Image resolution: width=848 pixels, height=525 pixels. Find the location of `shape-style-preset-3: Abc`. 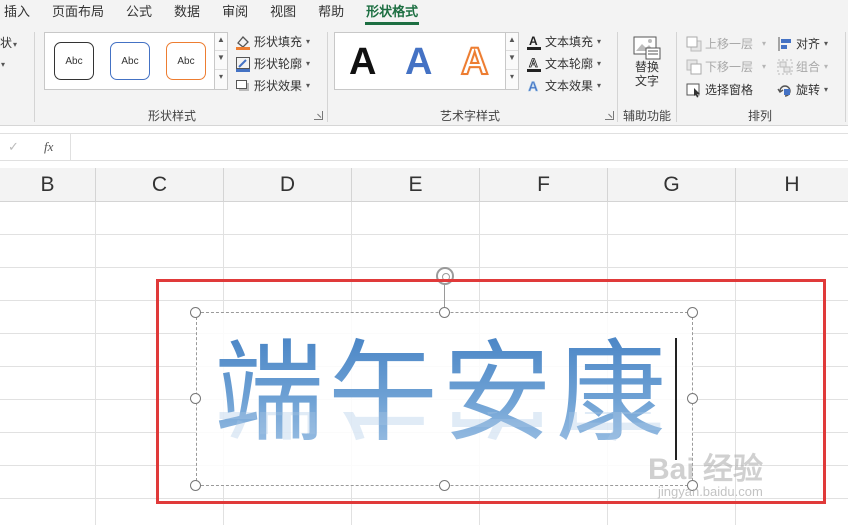

shape-style-preset-3: Abc is located at coordinates (186, 61).